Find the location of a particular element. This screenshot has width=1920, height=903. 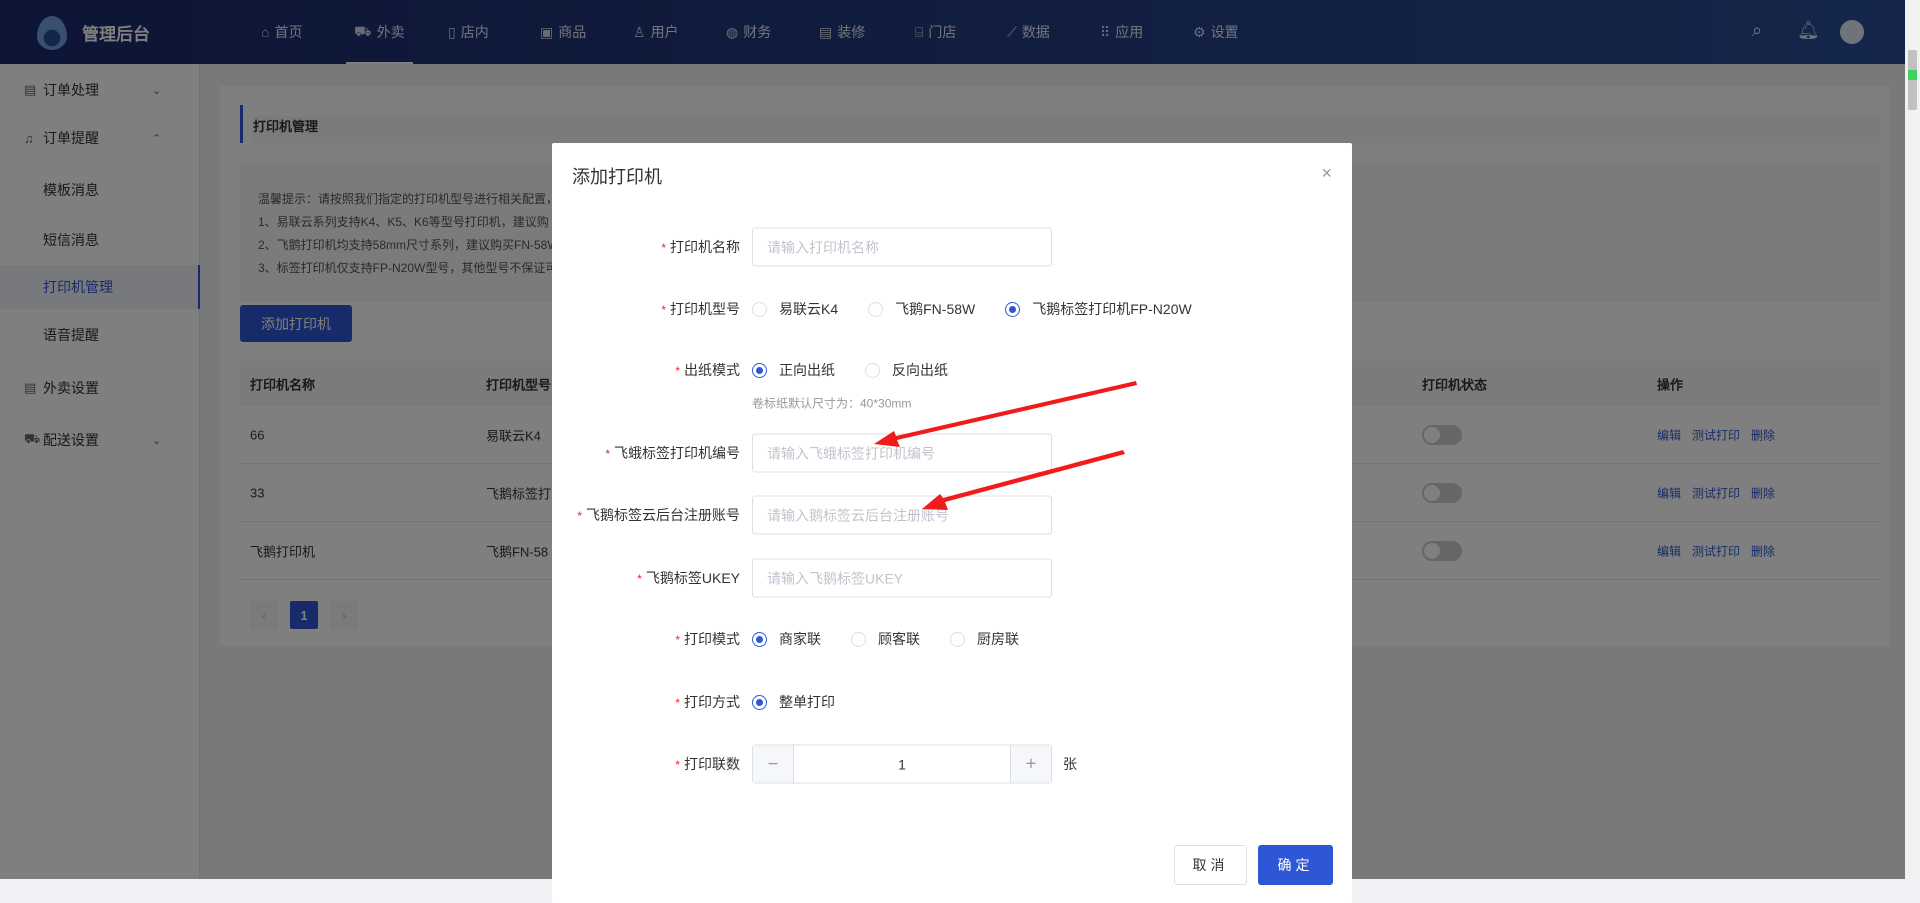

printer-name-input is located at coordinates (902, 247).